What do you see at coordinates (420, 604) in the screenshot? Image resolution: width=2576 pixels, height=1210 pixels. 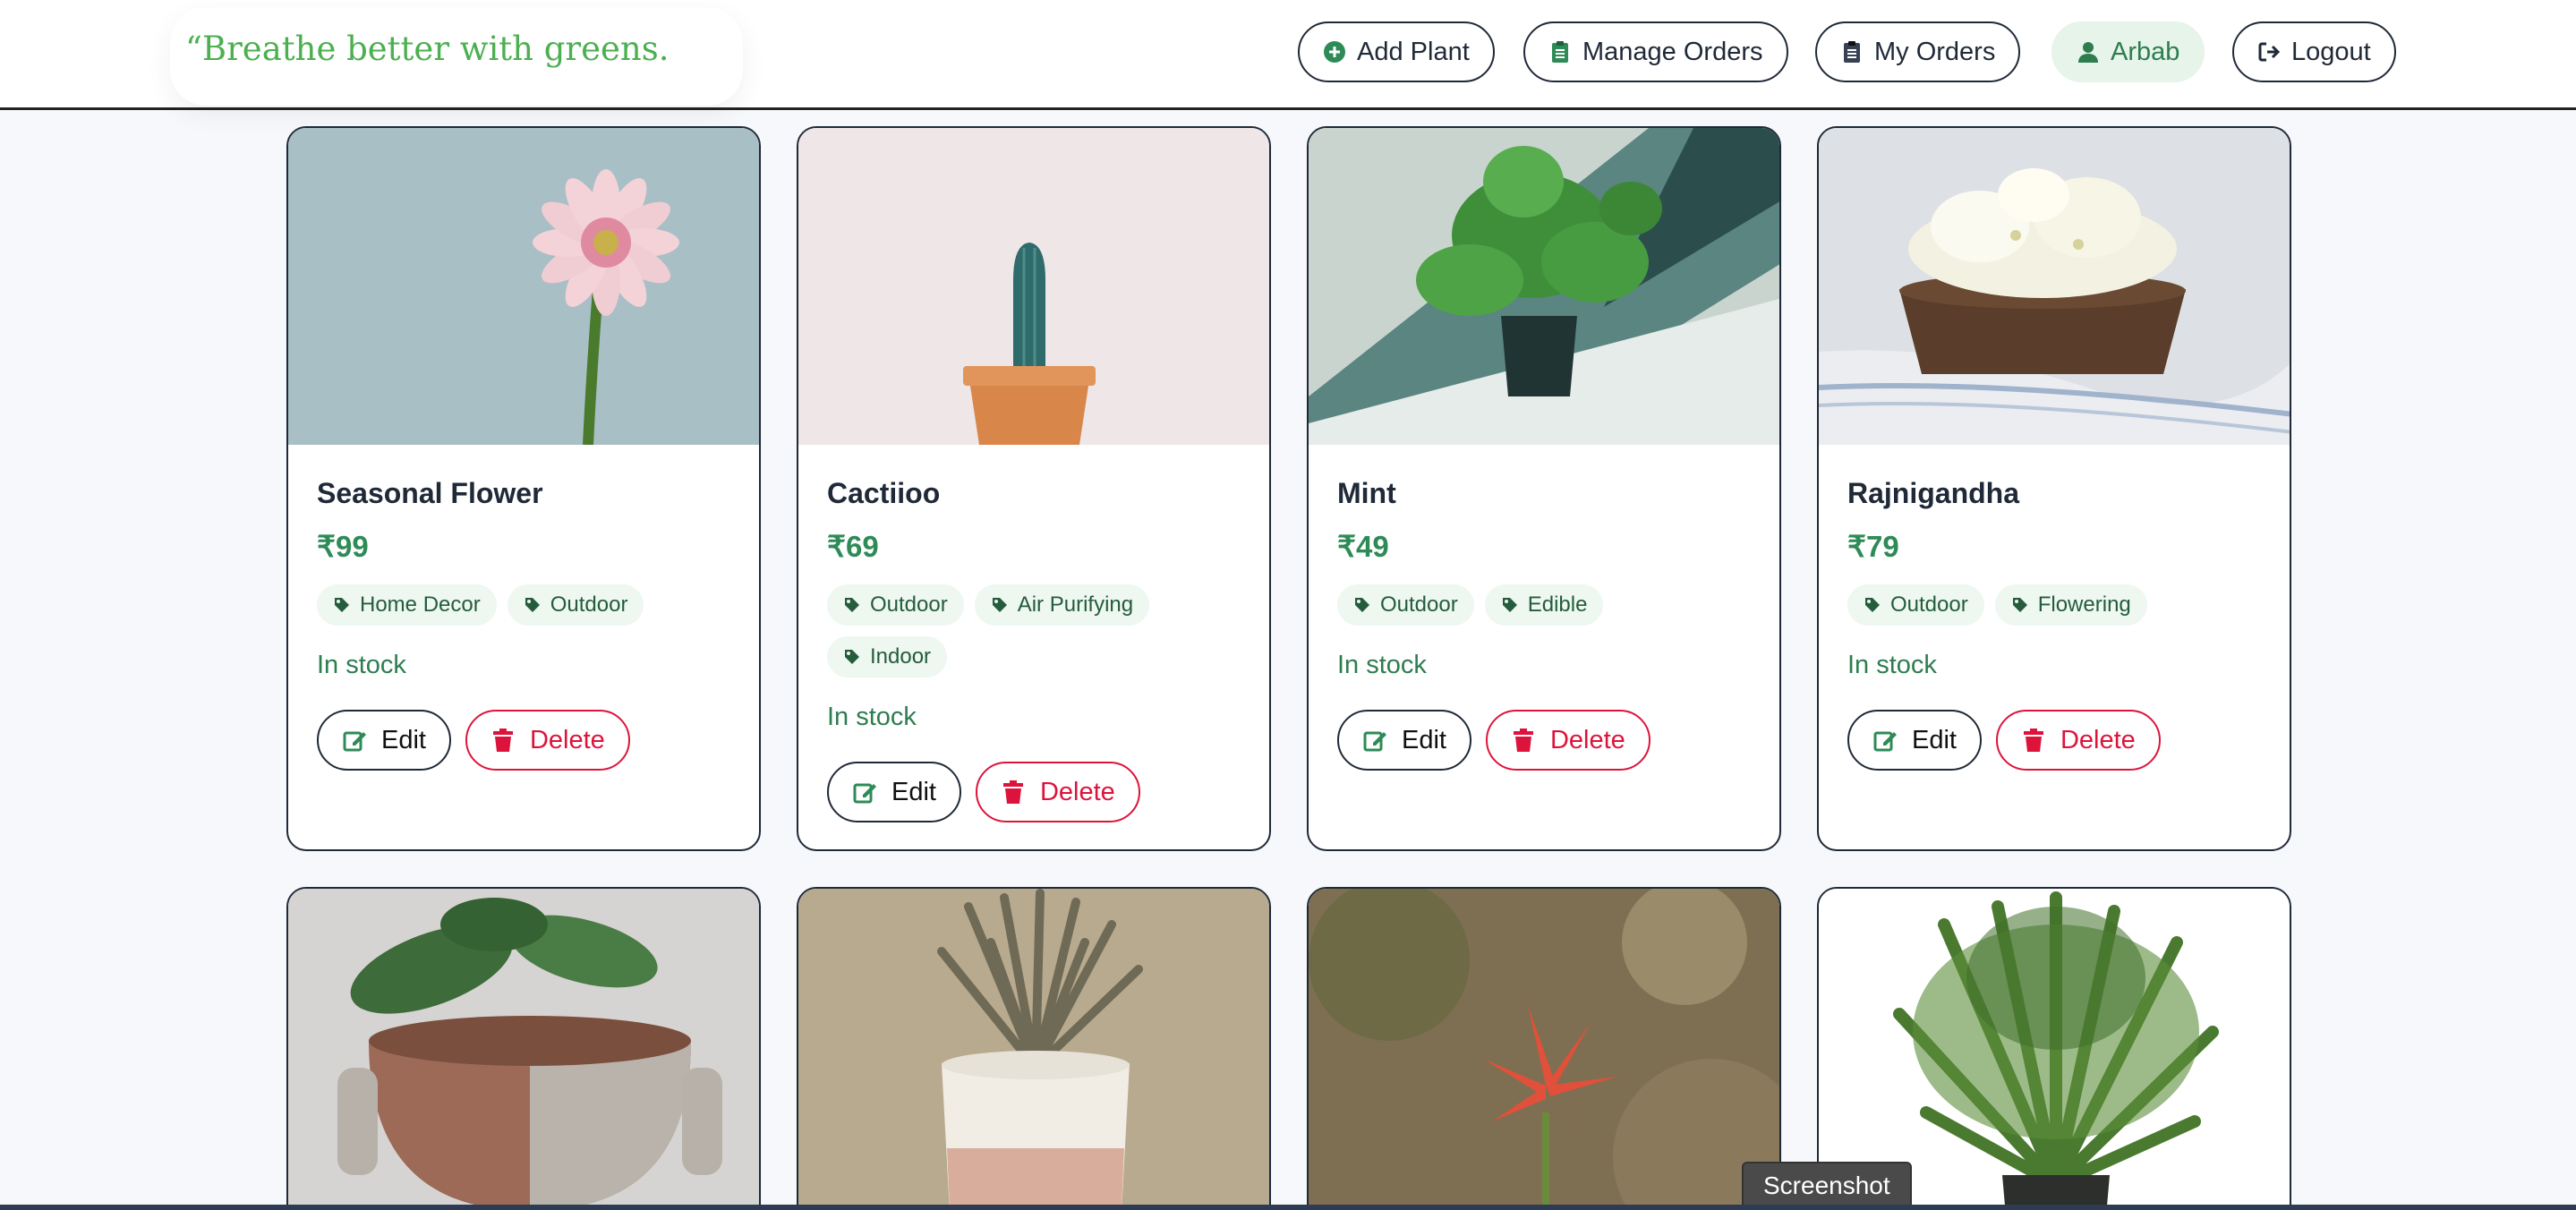 I see `tag-label: Home Decor` at bounding box center [420, 604].